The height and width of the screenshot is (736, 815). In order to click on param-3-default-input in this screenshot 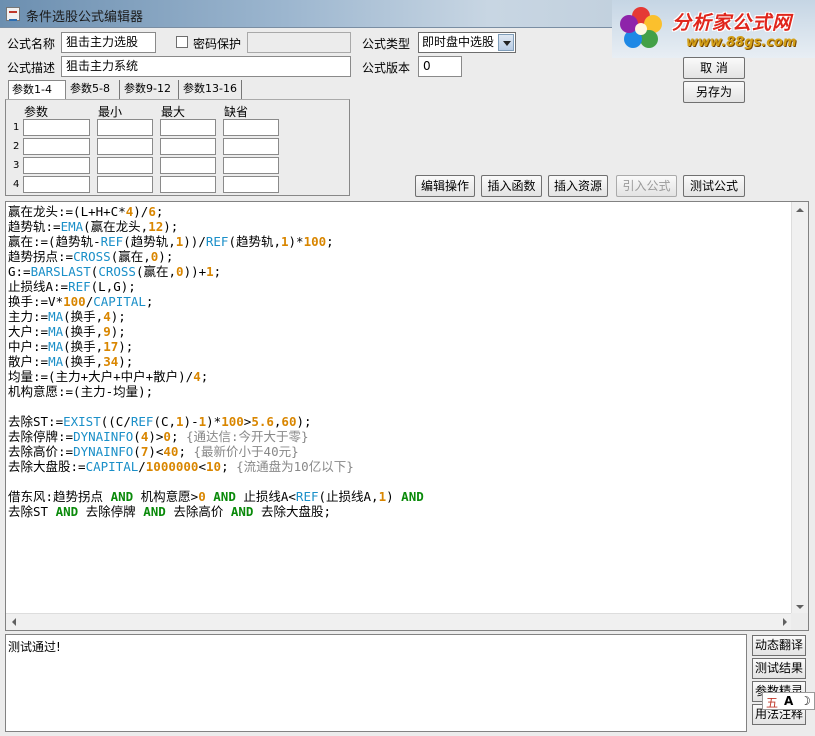, I will do `click(251, 165)`.